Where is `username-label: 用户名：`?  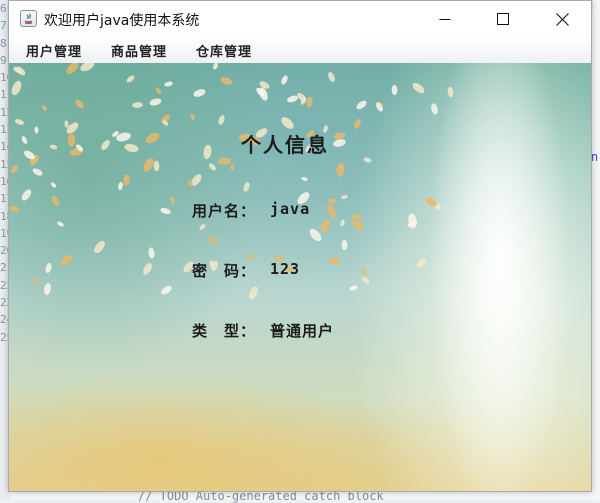 username-label: 用户名： is located at coordinates (224, 211).